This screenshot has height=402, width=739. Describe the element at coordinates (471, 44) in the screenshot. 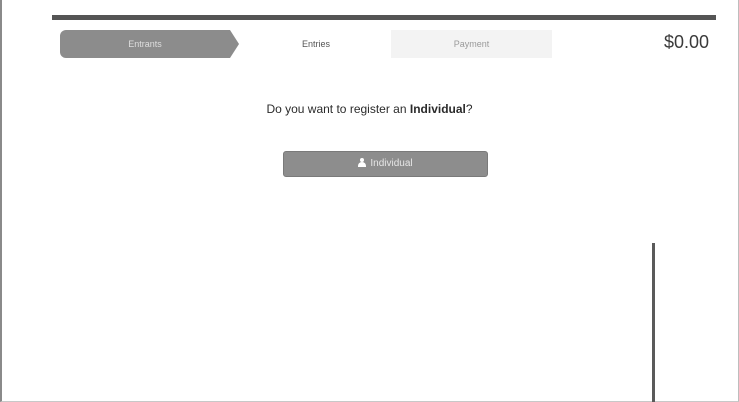

I see `step-payment: Payment` at that location.